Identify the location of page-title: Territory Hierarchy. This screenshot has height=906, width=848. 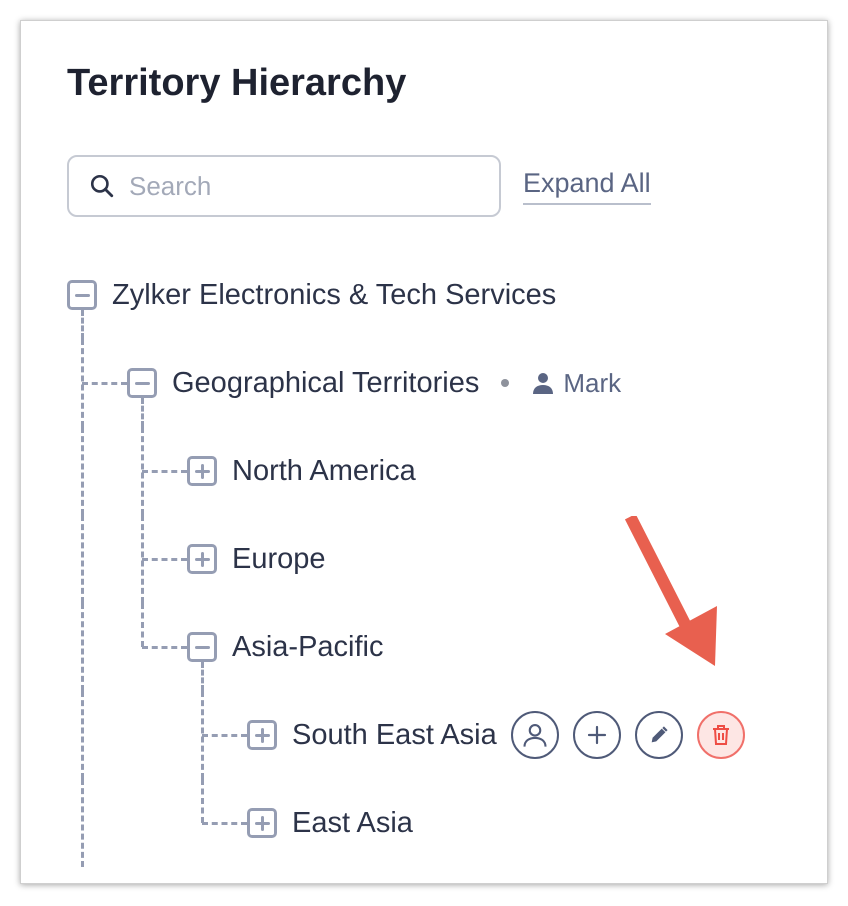
(237, 83).